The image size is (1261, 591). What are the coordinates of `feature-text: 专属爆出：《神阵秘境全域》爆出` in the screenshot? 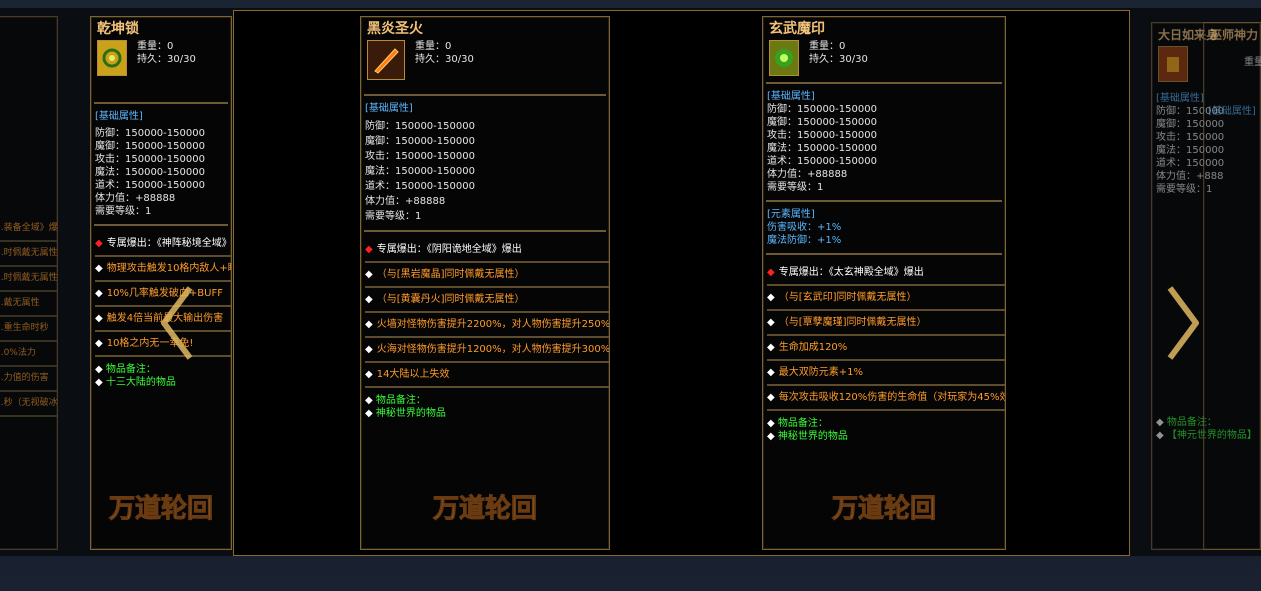 It's located at (169, 243).